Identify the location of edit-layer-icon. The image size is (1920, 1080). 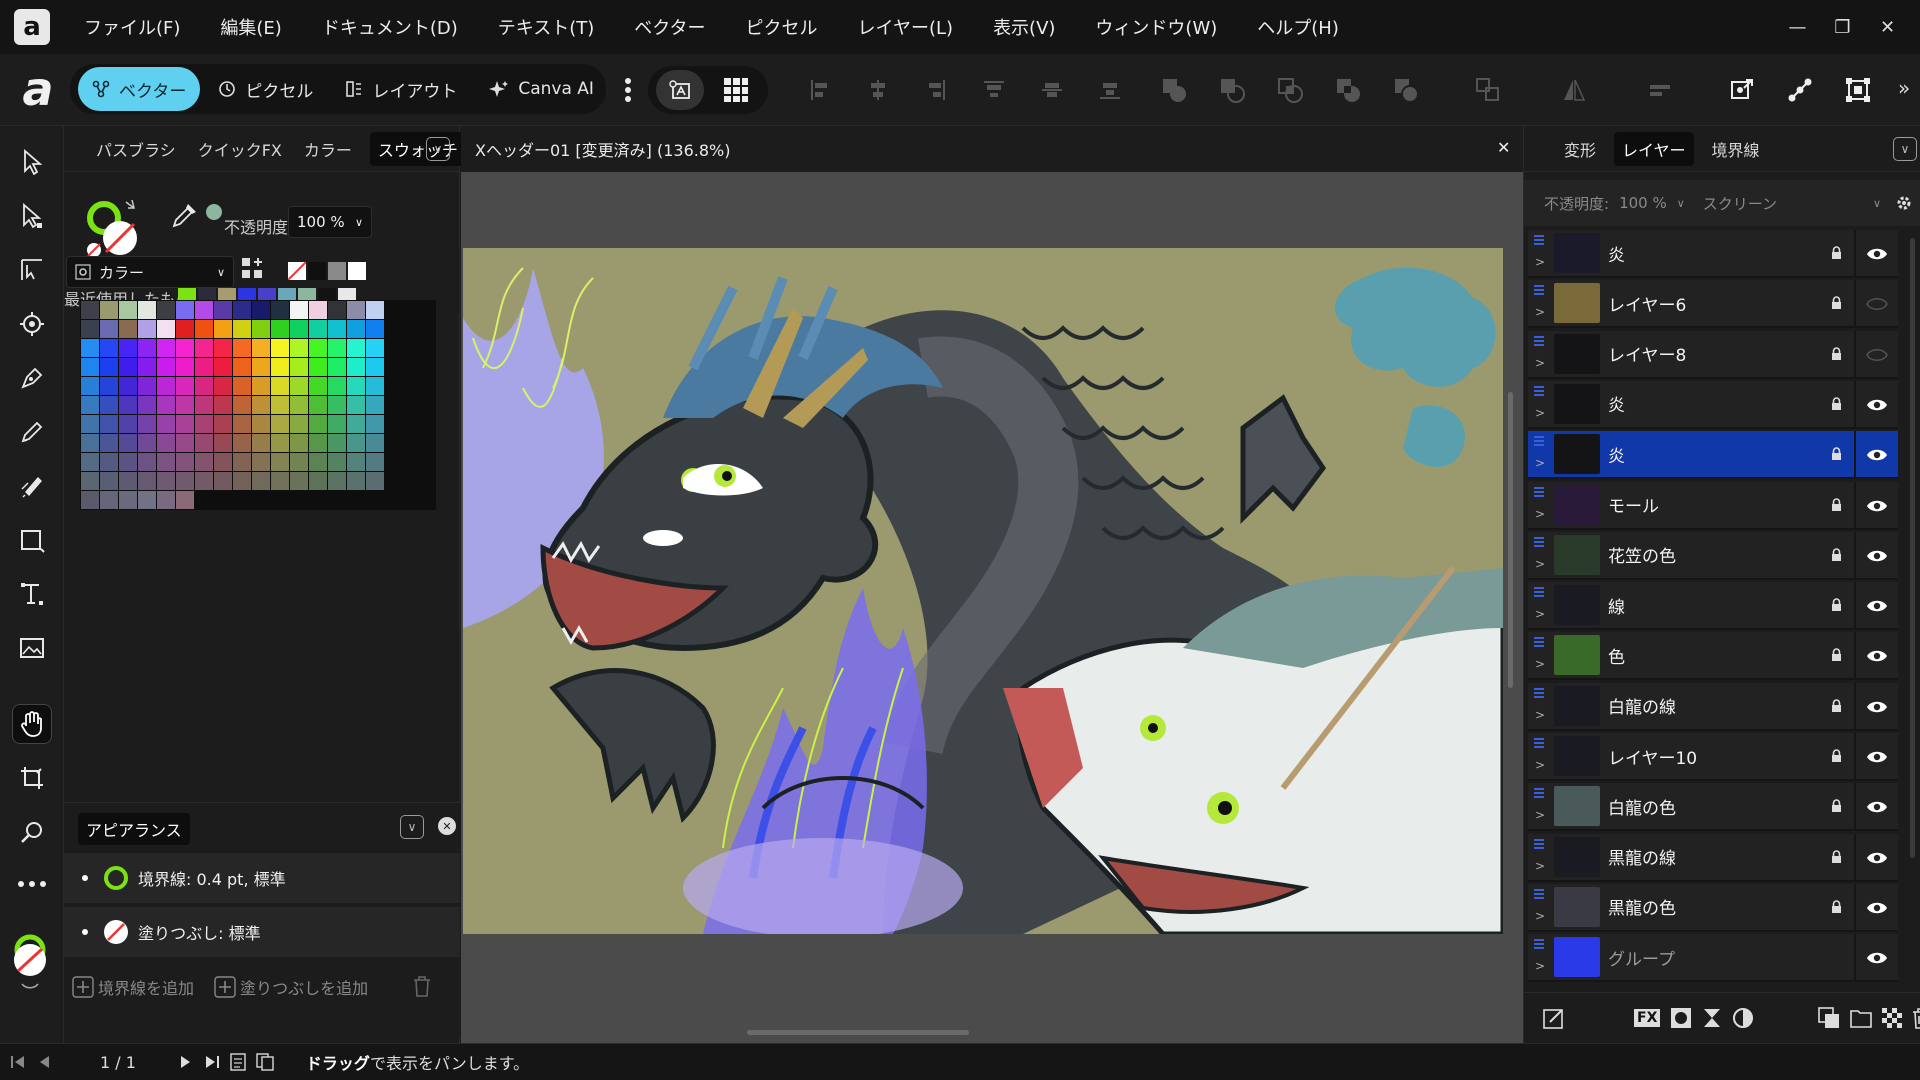
(1554, 1018).